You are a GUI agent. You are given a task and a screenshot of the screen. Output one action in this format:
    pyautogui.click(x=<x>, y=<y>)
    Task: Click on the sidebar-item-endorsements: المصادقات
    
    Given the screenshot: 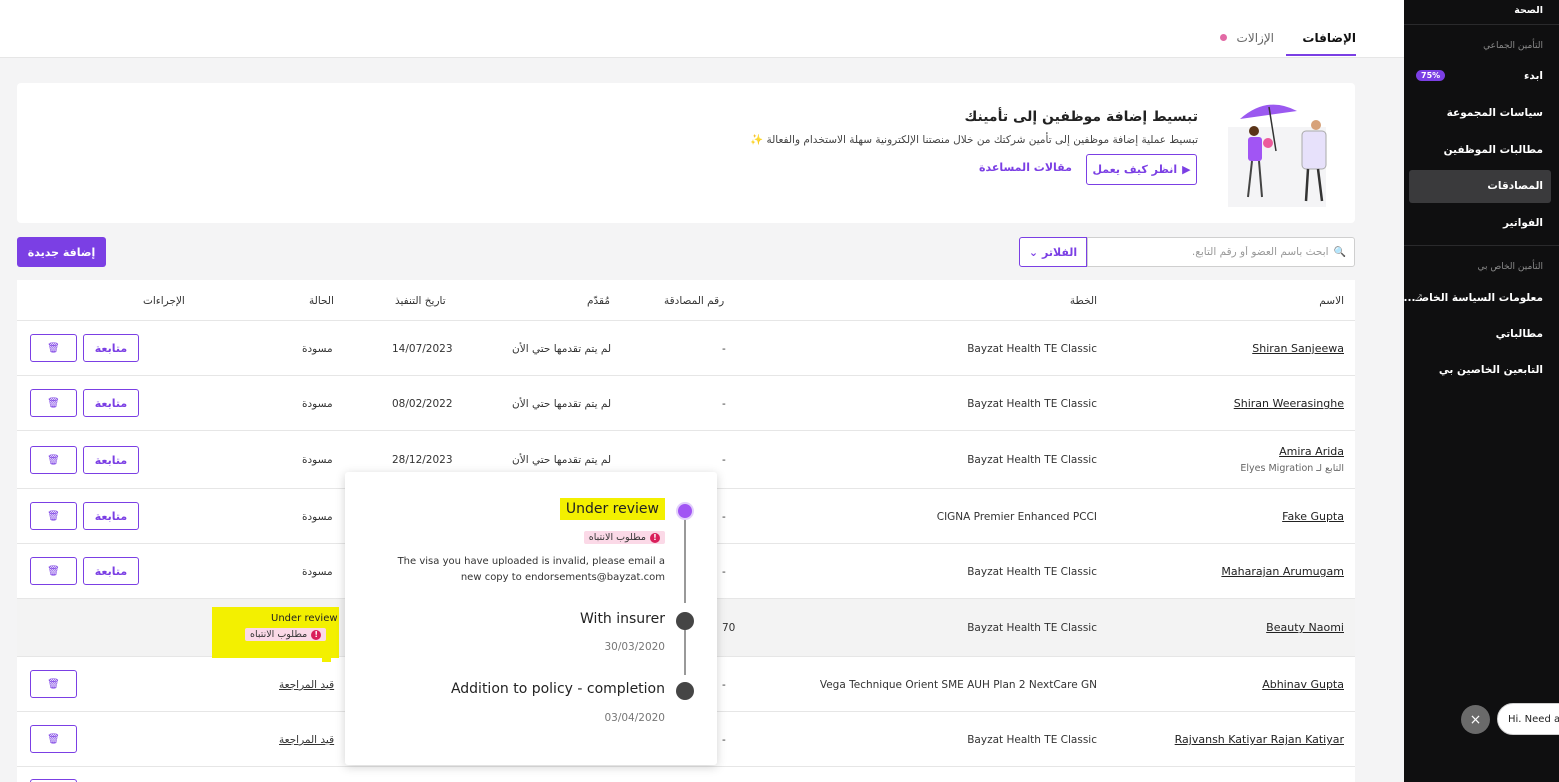 What is the action you would take?
    pyautogui.click(x=1515, y=186)
    